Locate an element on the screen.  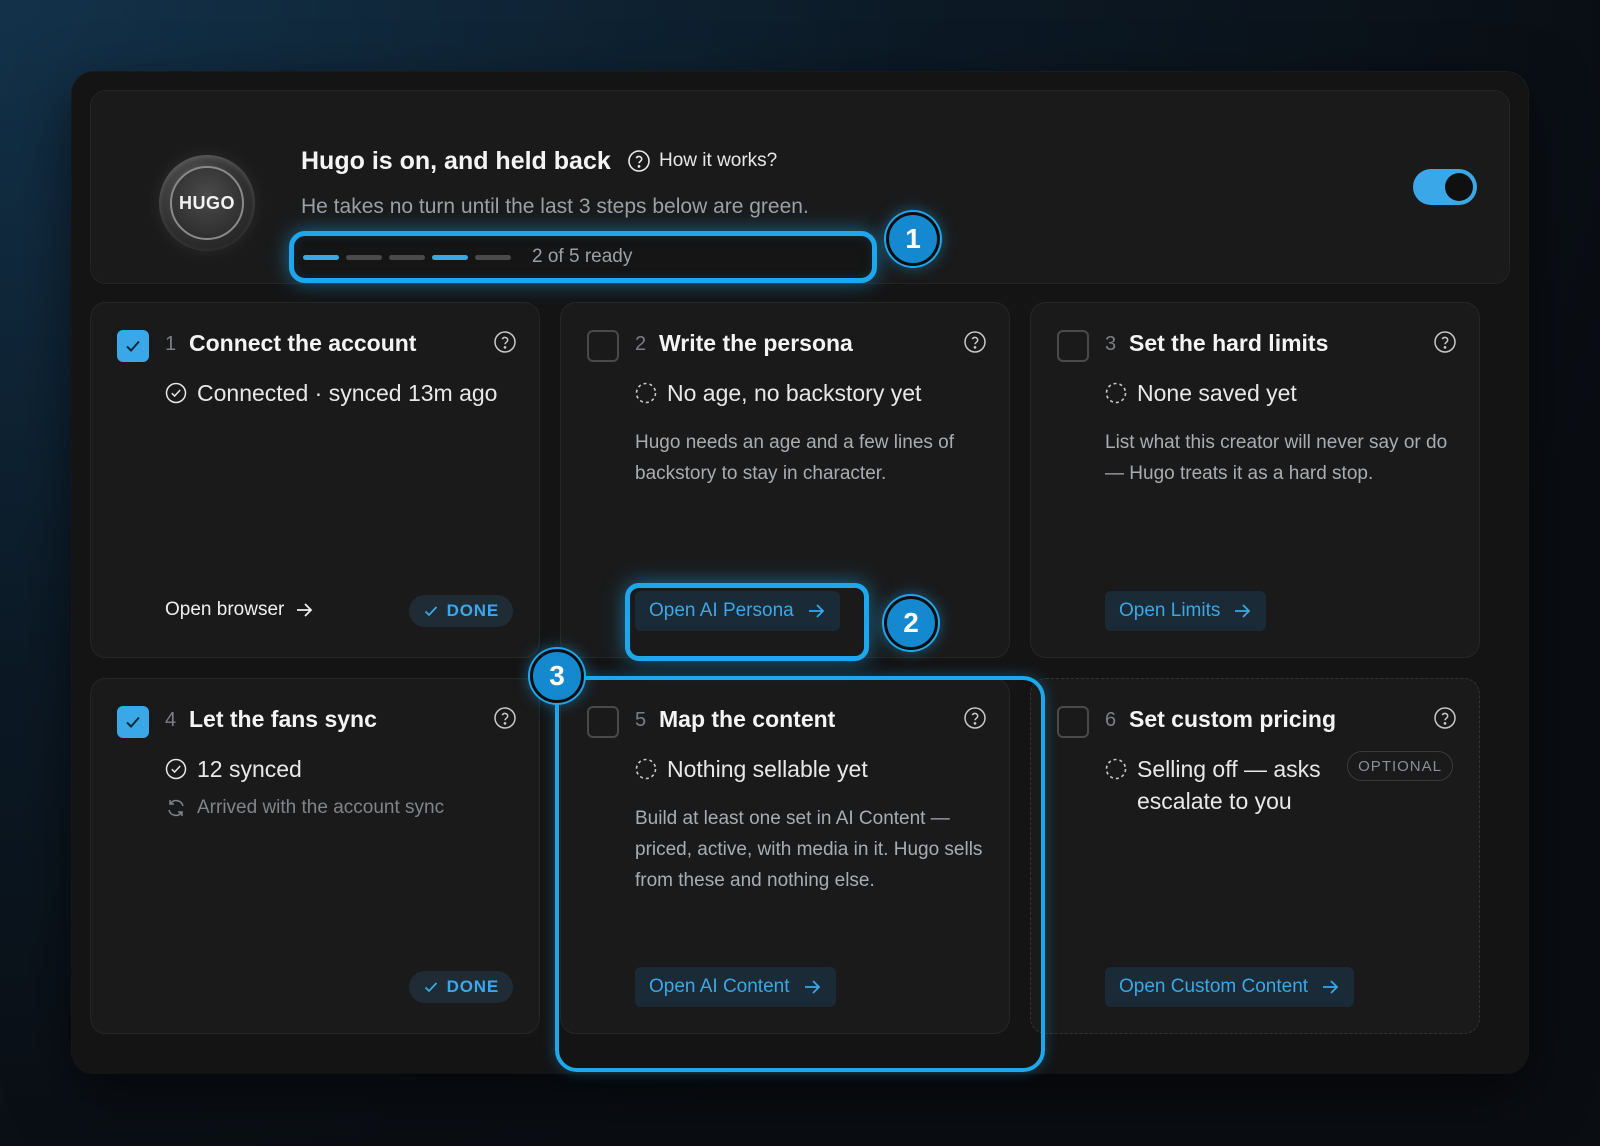
action-label: Open AI Persona is located at coordinates (721, 610).